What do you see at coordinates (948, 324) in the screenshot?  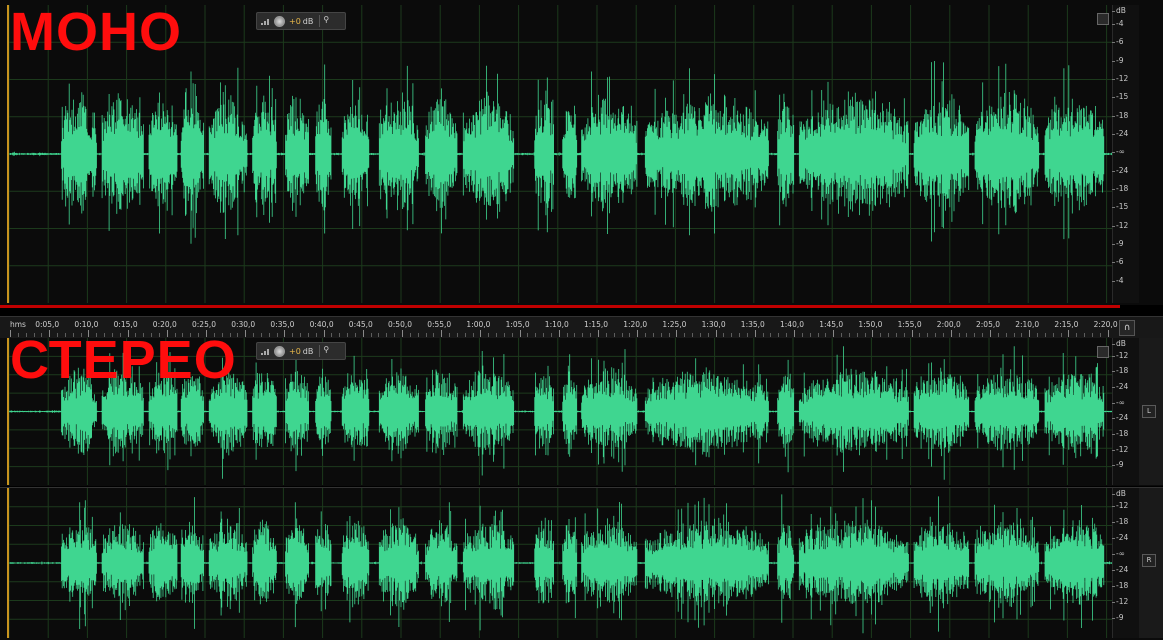 I see `ruler-label: 2:00,0` at bounding box center [948, 324].